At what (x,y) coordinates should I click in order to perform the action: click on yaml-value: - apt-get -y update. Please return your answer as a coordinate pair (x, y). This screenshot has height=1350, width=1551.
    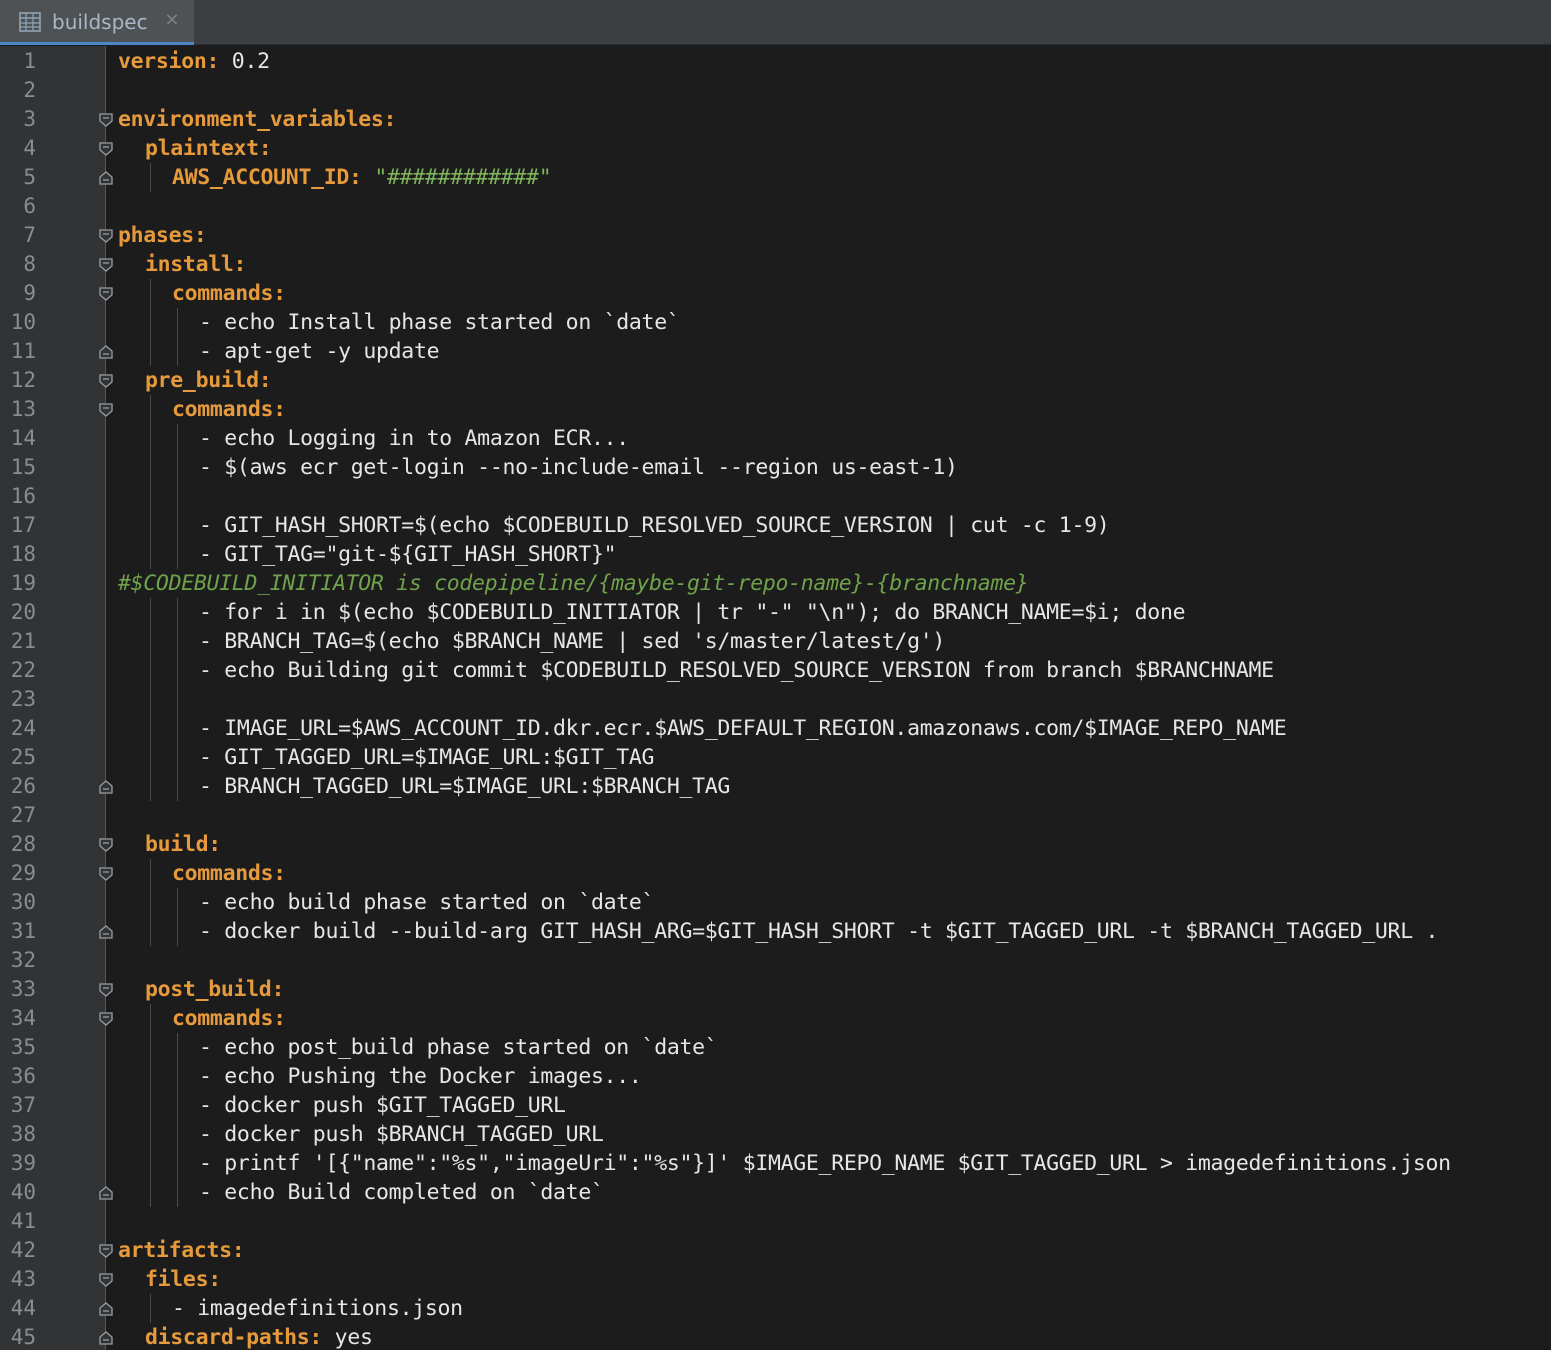
    Looking at the image, I should click on (319, 351).